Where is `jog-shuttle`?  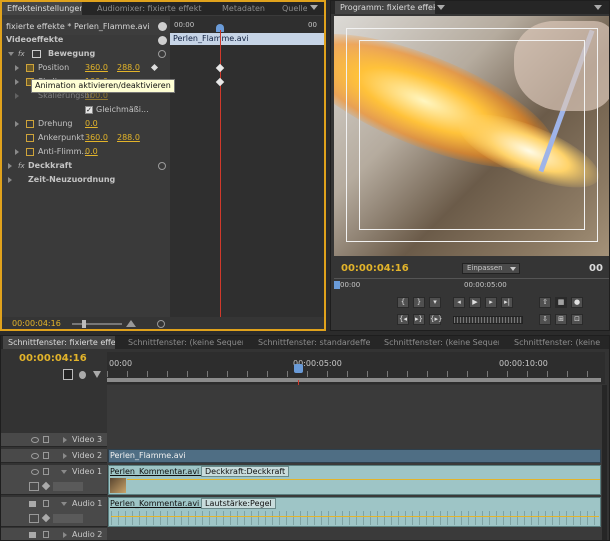
jog-shuttle is located at coordinates (488, 320).